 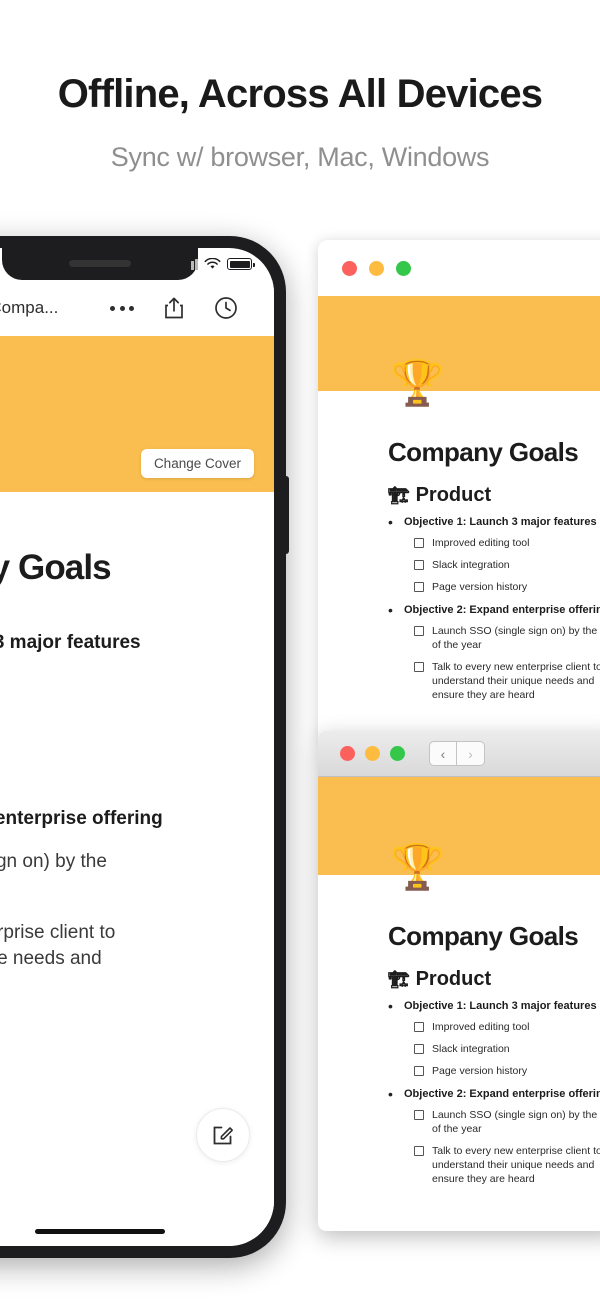 What do you see at coordinates (287, 515) in the screenshot?
I see `phone-side-button` at bounding box center [287, 515].